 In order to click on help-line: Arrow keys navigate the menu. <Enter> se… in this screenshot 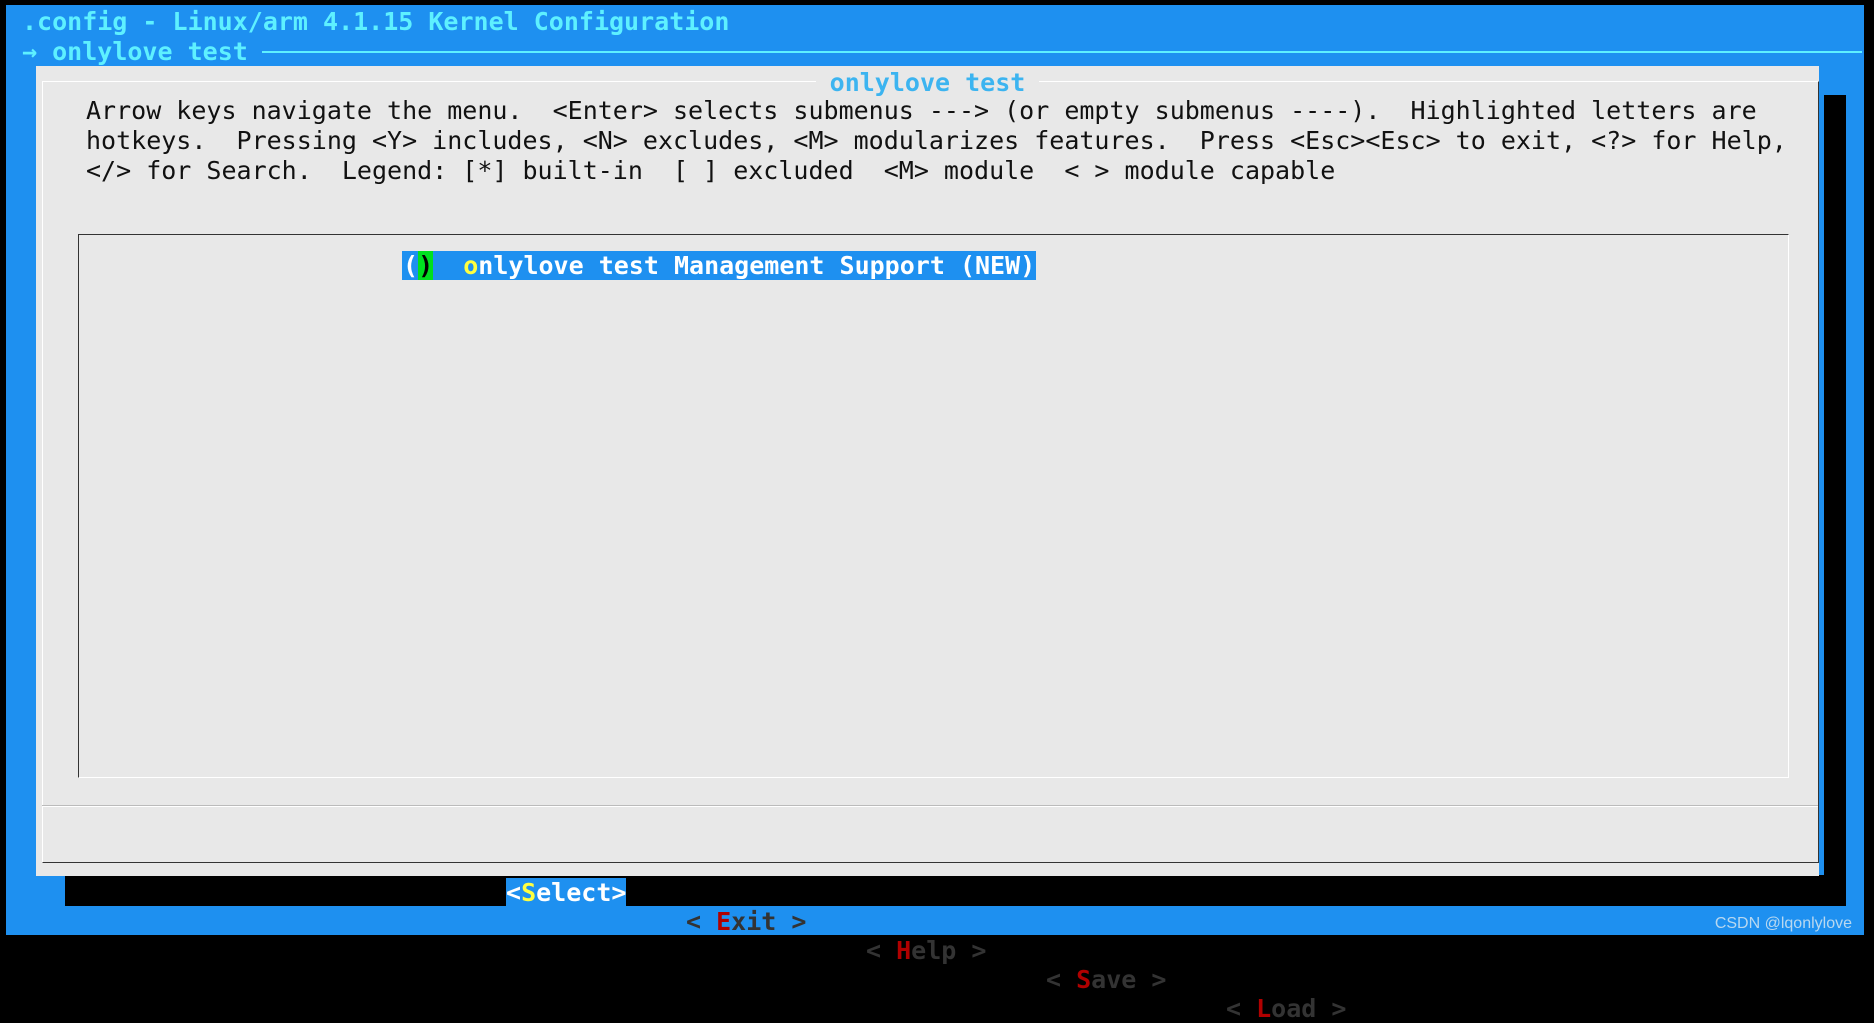, I will do `click(921, 110)`.